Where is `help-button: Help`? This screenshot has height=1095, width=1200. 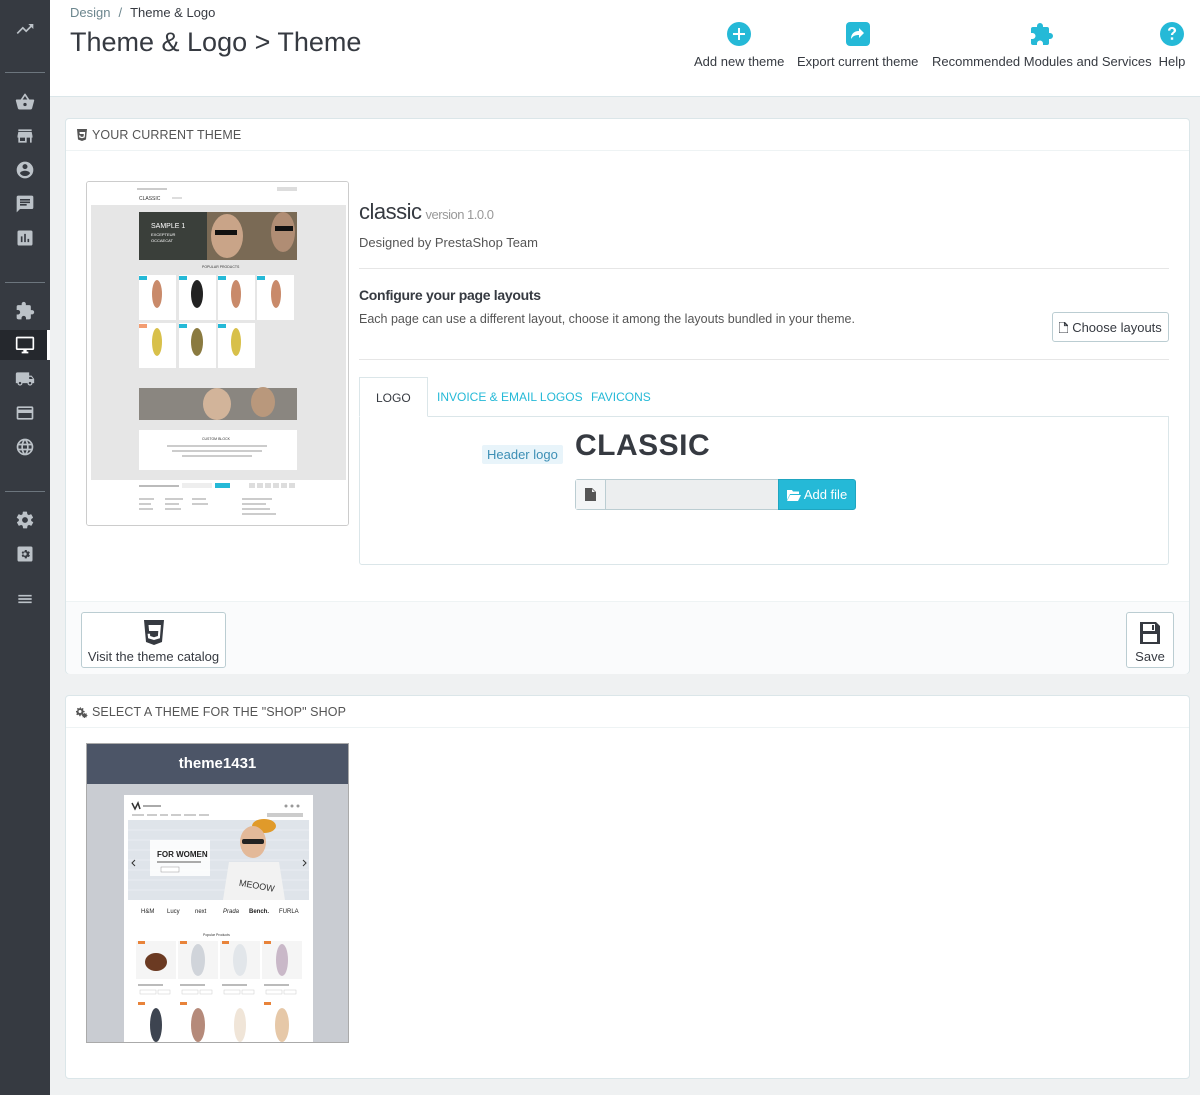 help-button: Help is located at coordinates (1172, 44).